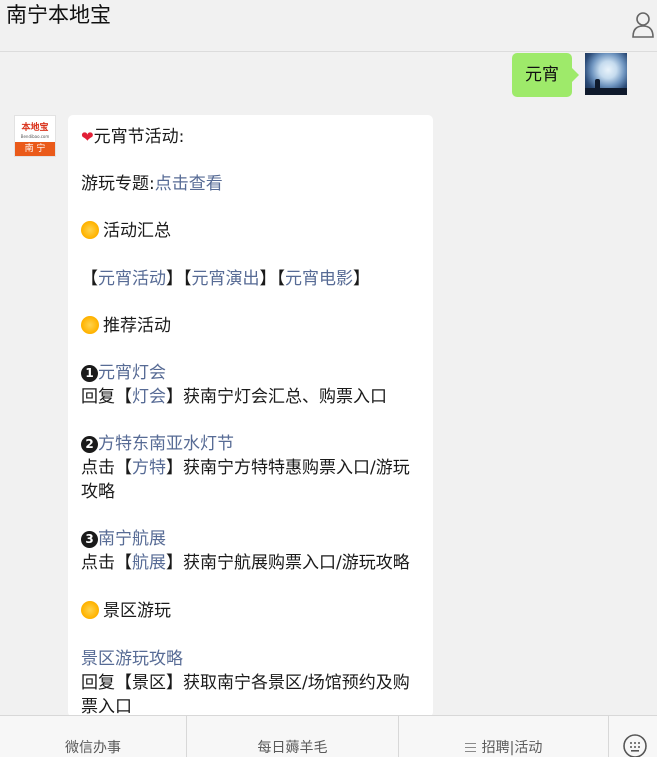  Describe the element at coordinates (253, 480) in the screenshot. I see `item2-desc-line: 点击【方特】获南宁方特特惠购票入口/游玩攻略` at that location.